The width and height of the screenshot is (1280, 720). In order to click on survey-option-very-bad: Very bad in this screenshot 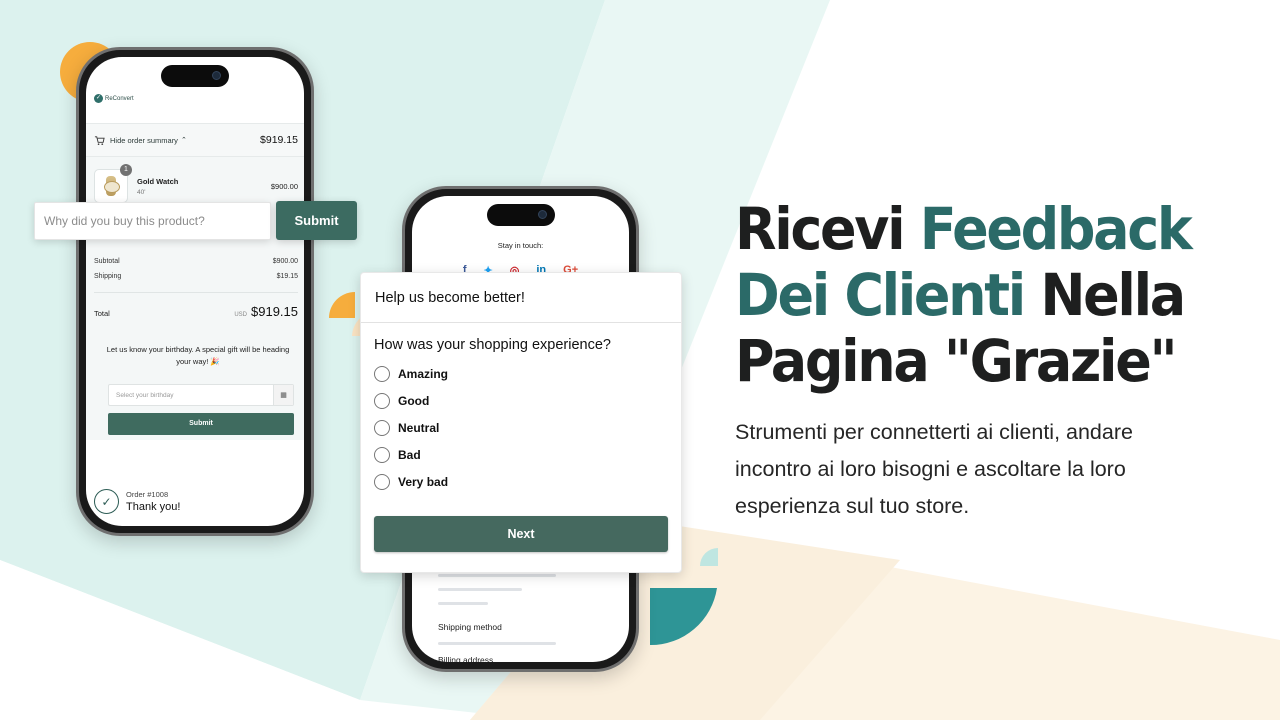, I will do `click(411, 482)`.